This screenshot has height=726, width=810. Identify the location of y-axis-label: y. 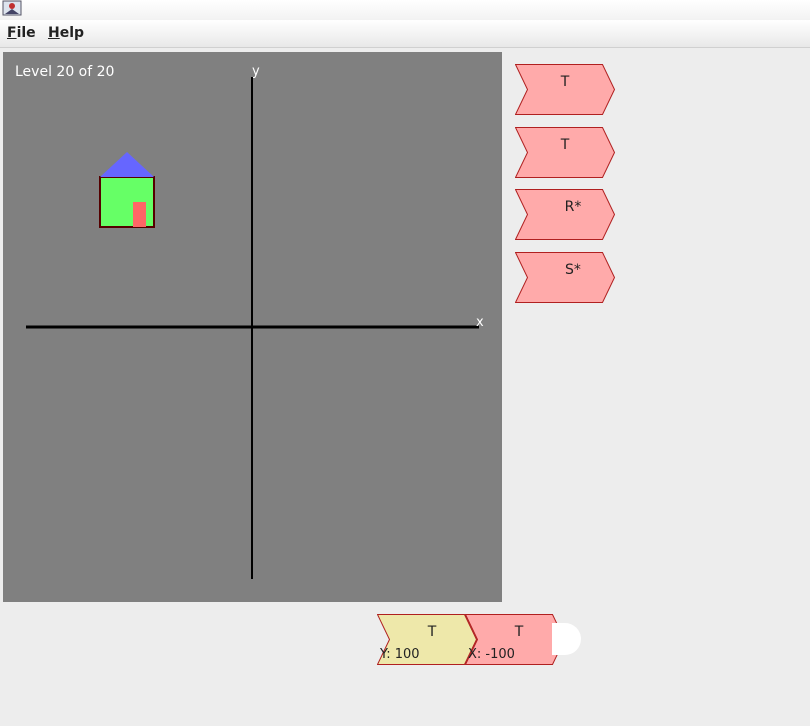
(256, 71).